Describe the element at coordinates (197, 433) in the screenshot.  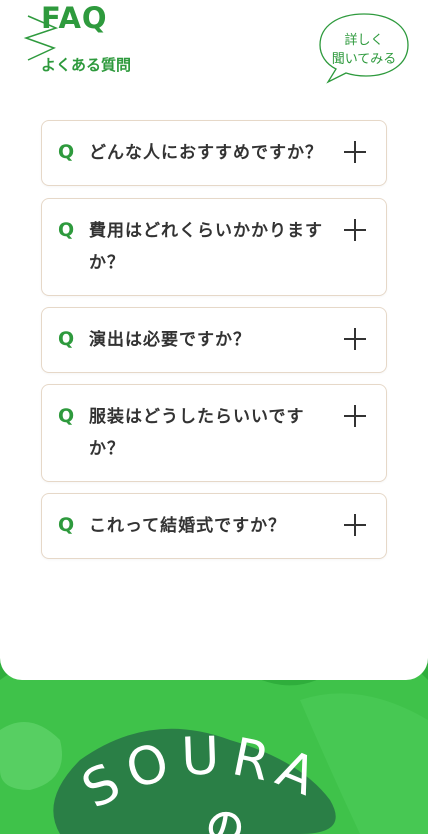
I see `faq-question: 服装はどうしたらいいですか？` at that location.